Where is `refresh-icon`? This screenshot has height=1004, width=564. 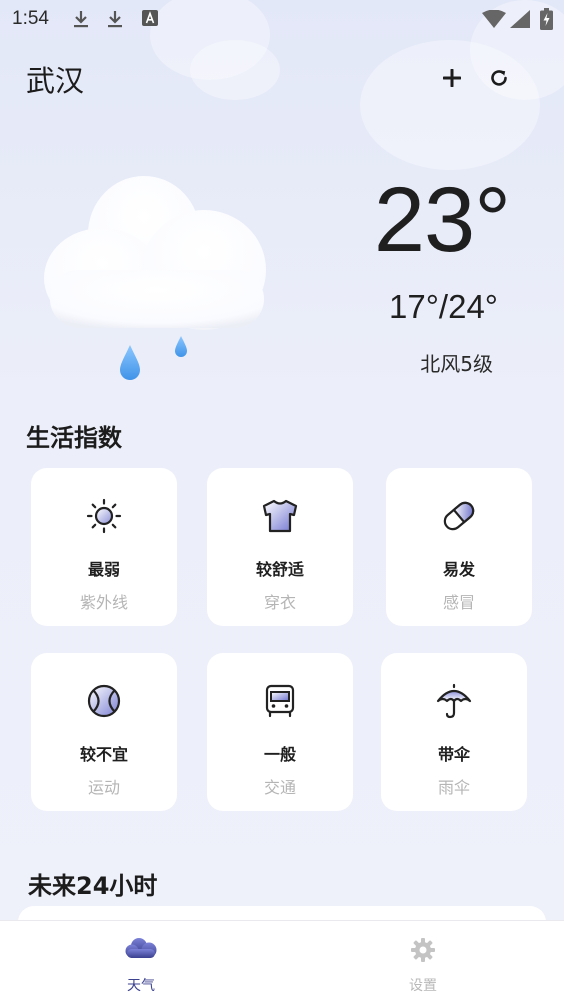 refresh-icon is located at coordinates (499, 78).